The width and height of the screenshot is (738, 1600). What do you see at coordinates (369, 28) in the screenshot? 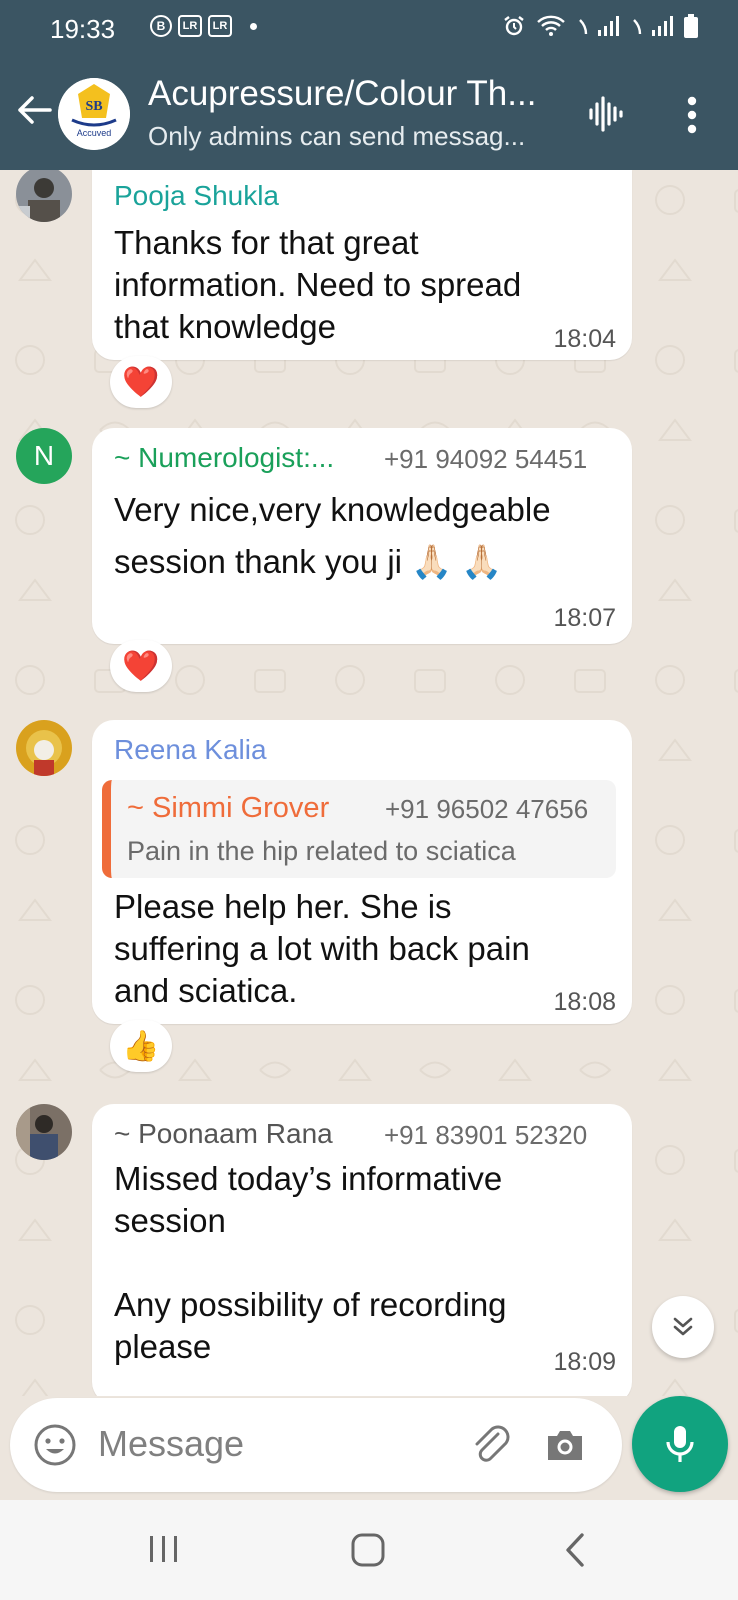
I see `status-bar: 19:33 B LR LR` at bounding box center [369, 28].